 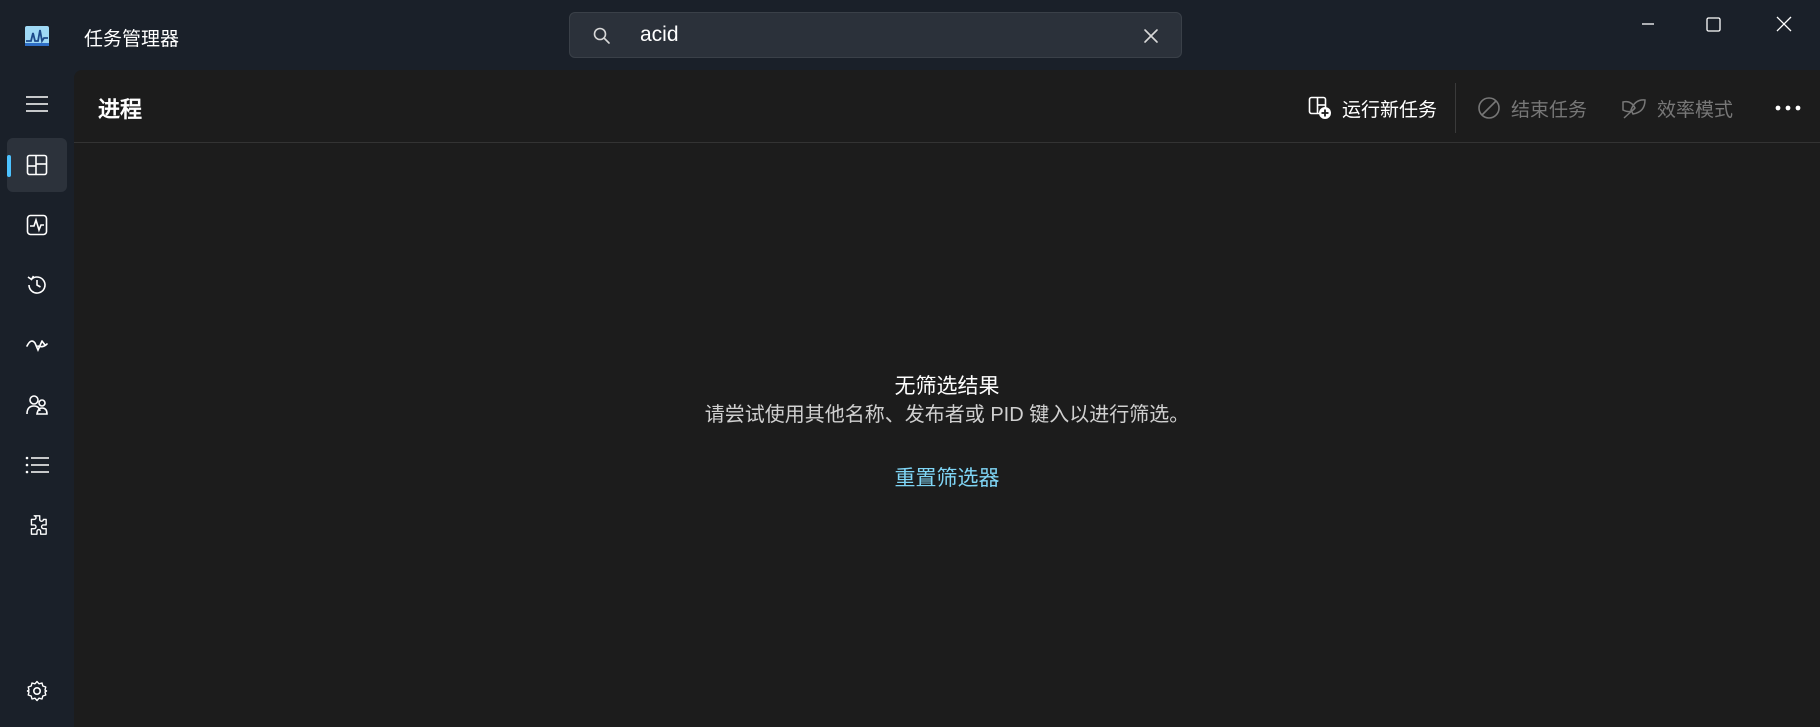 I want to click on performance-icon, so click(x=37, y=225).